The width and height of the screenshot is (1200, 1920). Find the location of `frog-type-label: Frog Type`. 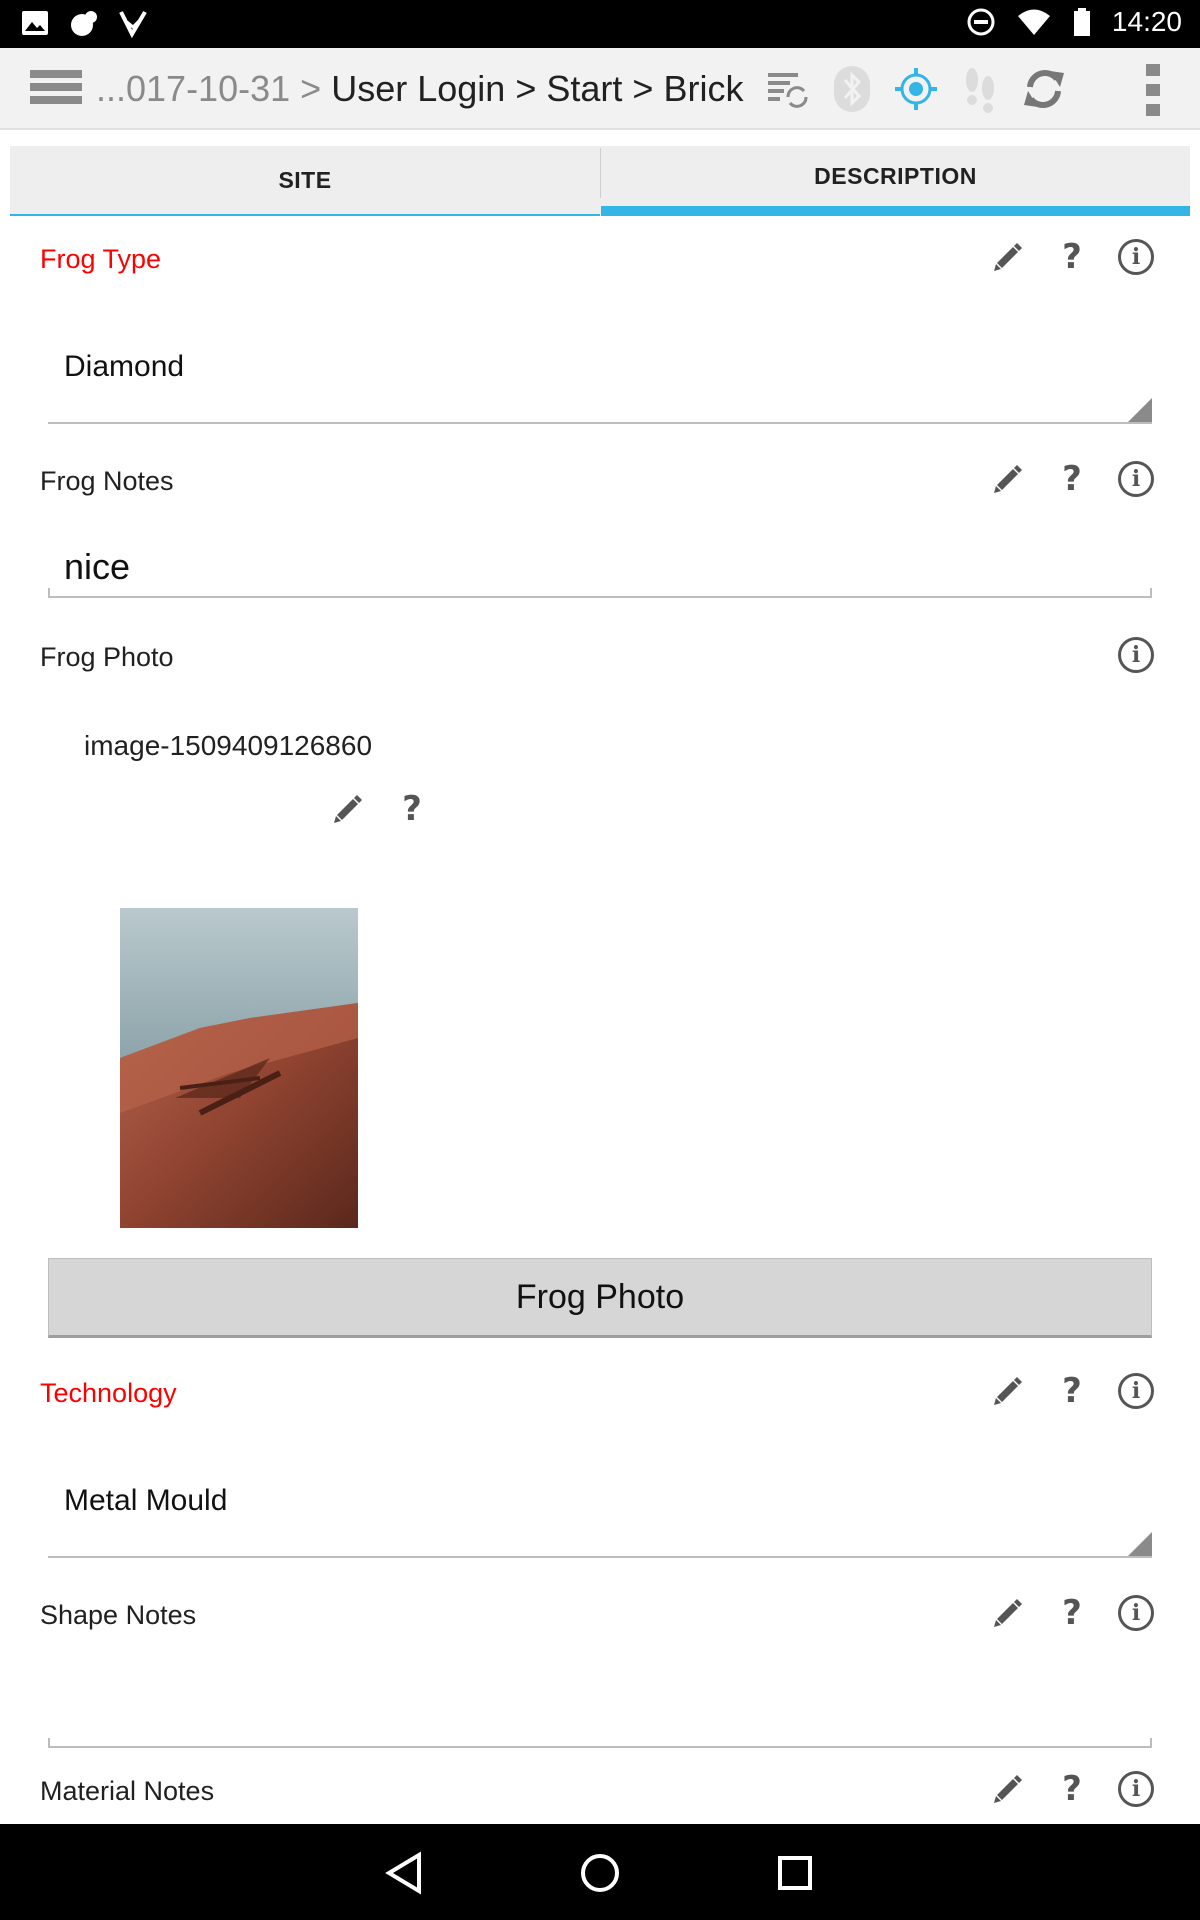

frog-type-label: Frog Type is located at coordinates (101, 259).